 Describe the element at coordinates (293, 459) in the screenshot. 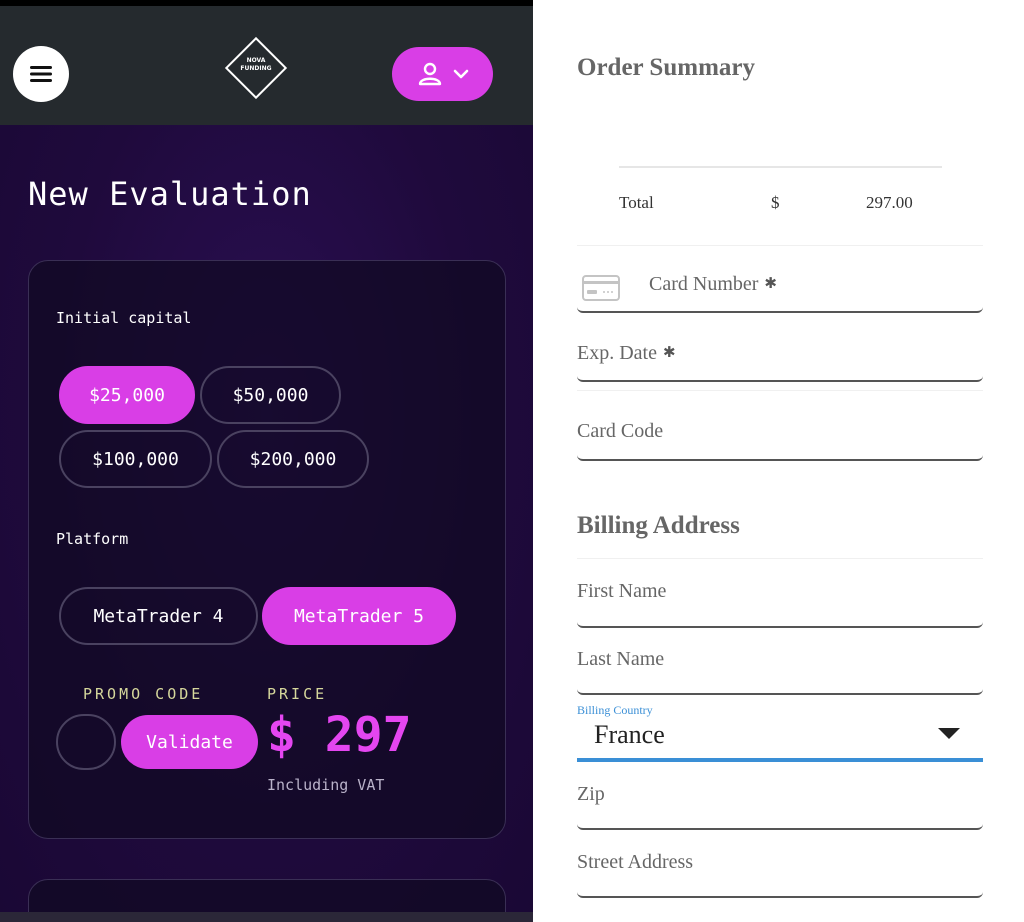

I see `capital-option-200000: $200,000` at that location.